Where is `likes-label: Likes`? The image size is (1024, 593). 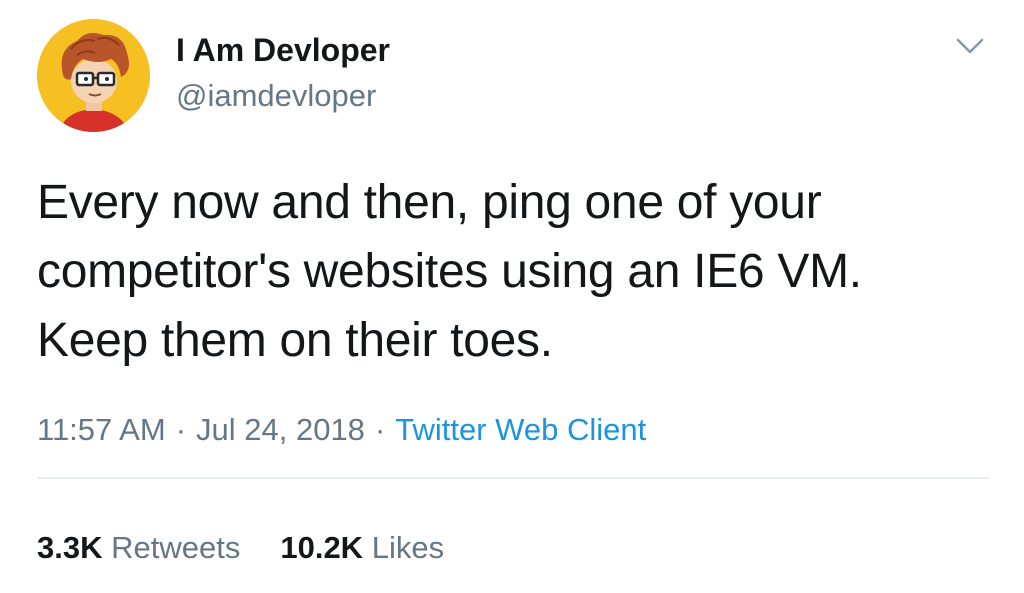
likes-label: Likes is located at coordinates (408, 547).